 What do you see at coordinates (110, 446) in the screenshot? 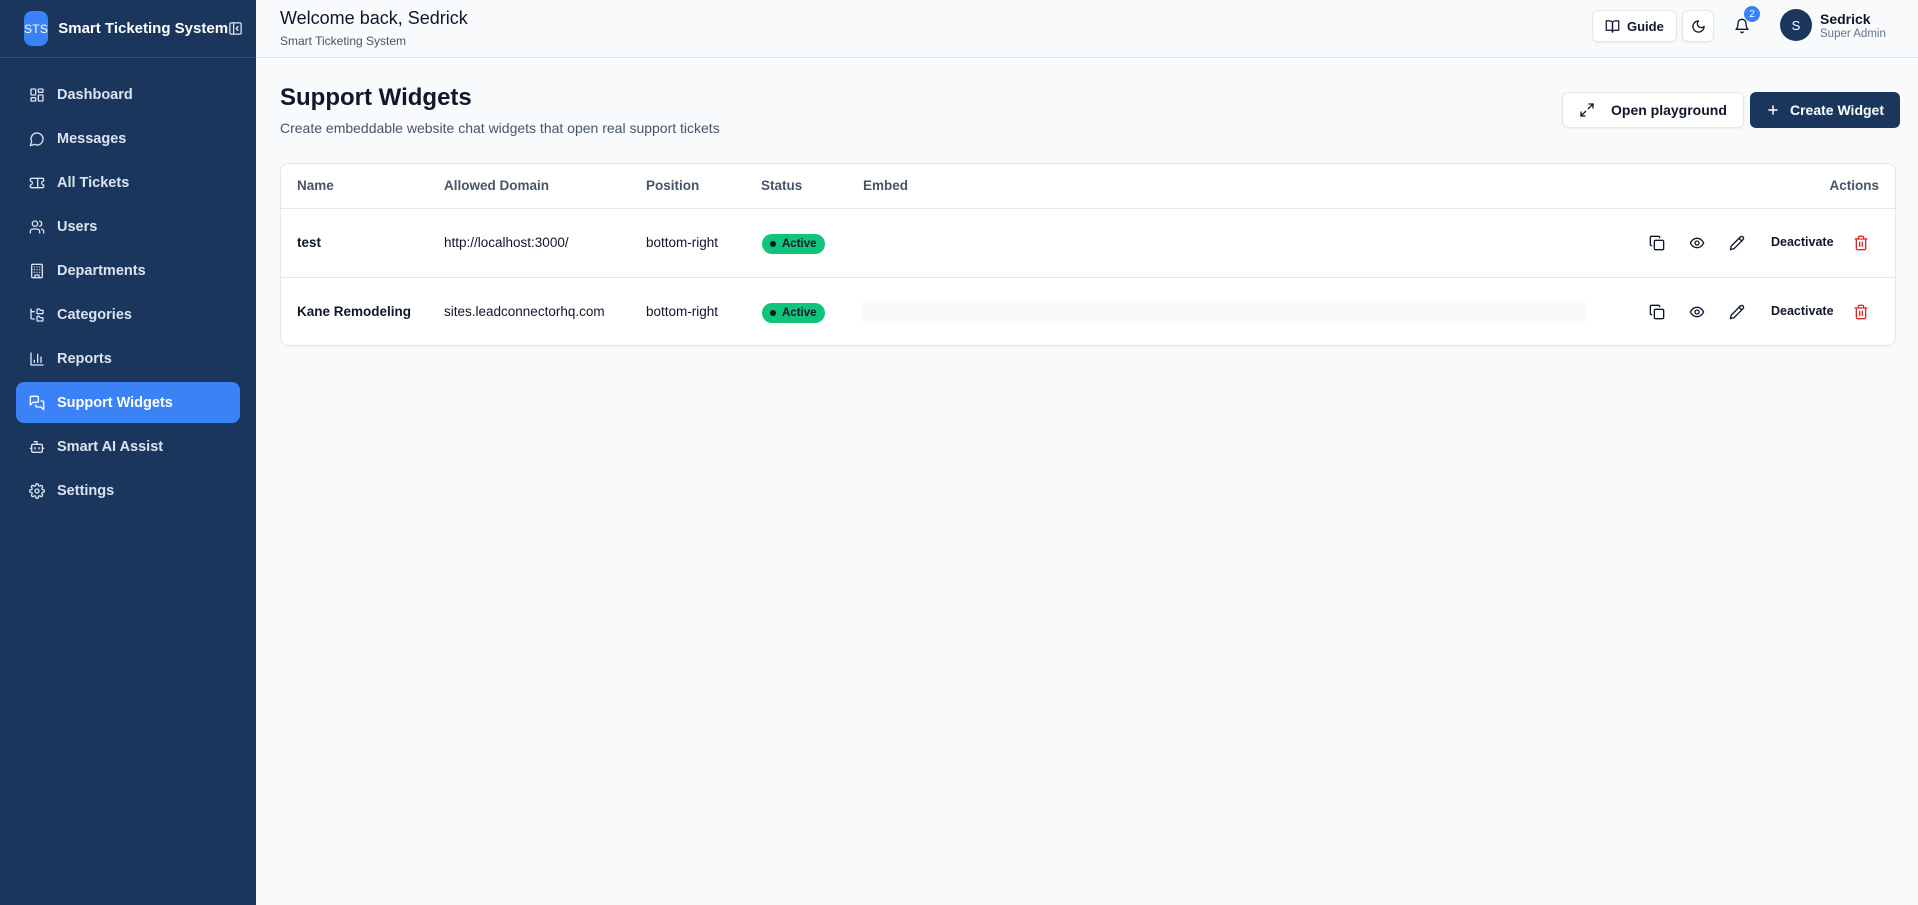
I see `sidebar-item-label: Smart AI Assist` at bounding box center [110, 446].